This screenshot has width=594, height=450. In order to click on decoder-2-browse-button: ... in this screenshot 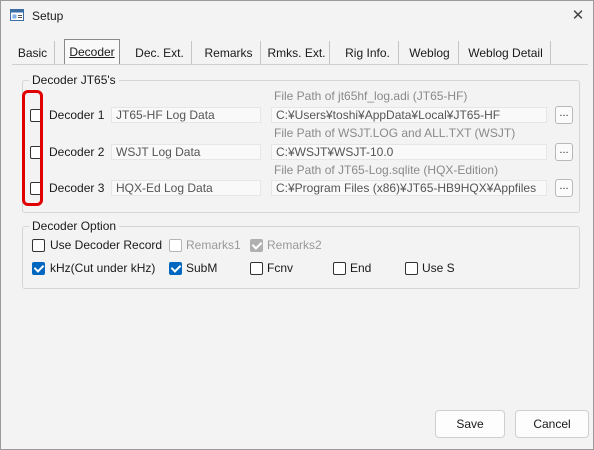, I will do `click(564, 152)`.